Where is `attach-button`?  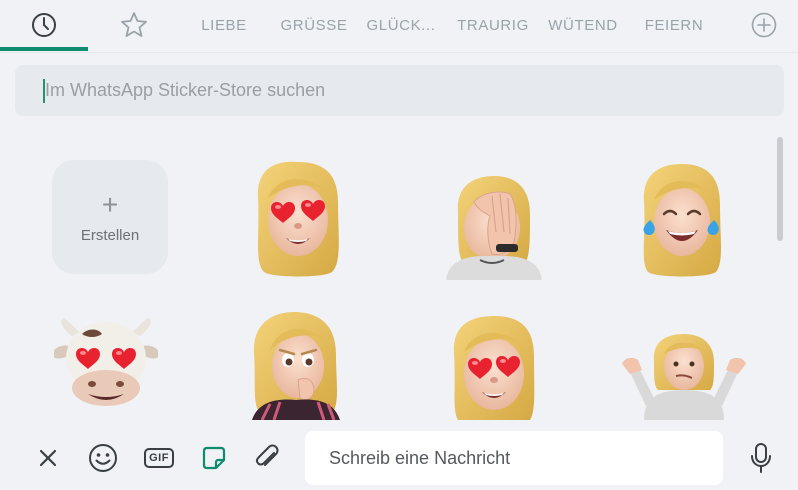
attach-button is located at coordinates (268, 458).